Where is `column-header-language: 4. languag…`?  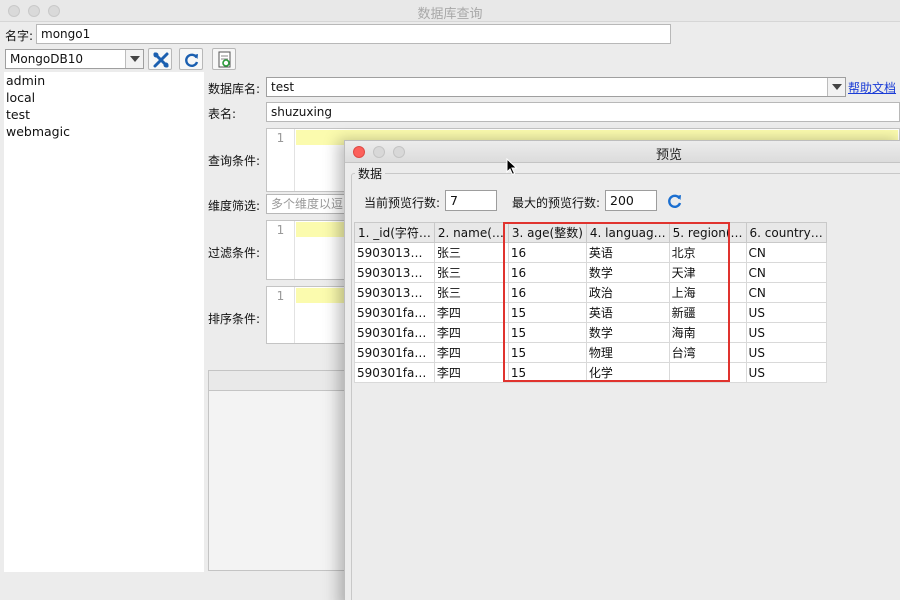
column-header-language: 4. languag… is located at coordinates (627, 232).